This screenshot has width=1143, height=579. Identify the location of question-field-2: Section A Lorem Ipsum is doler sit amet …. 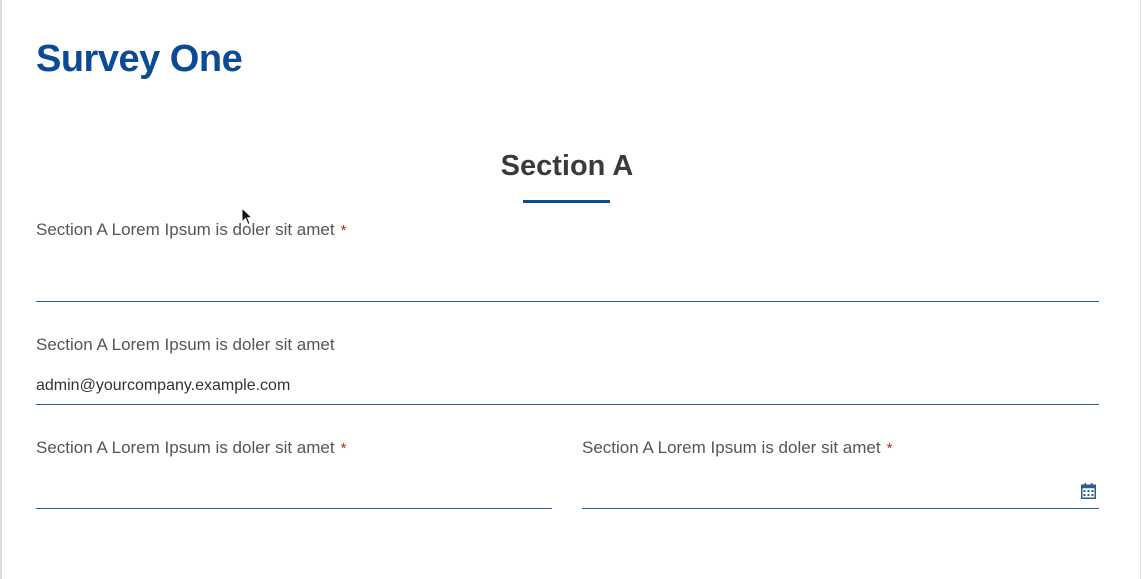
(567, 370).